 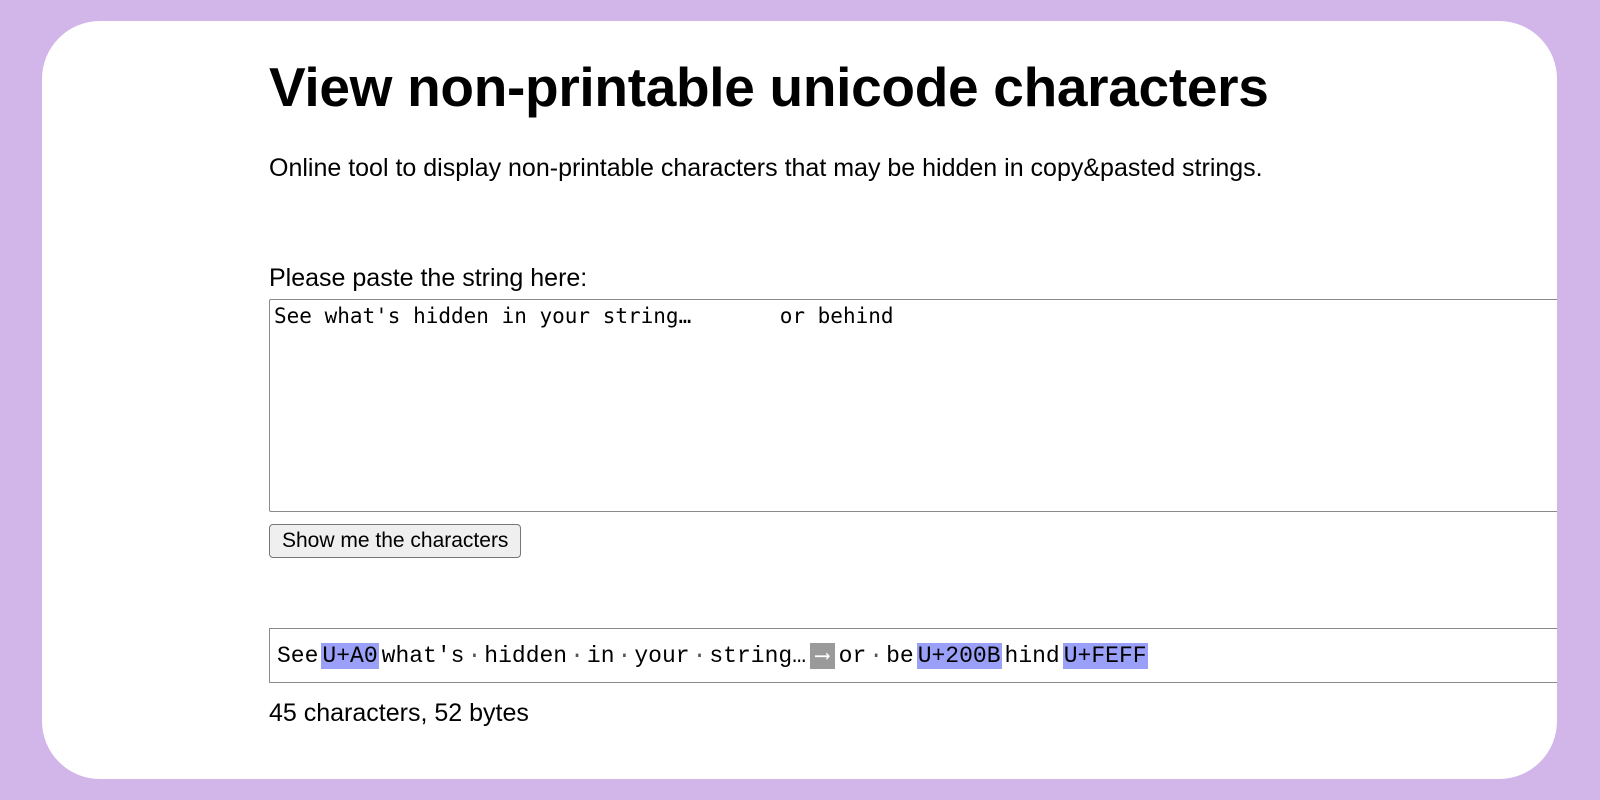 What do you see at coordinates (1032, 655) in the screenshot?
I see `output-text: hind` at bounding box center [1032, 655].